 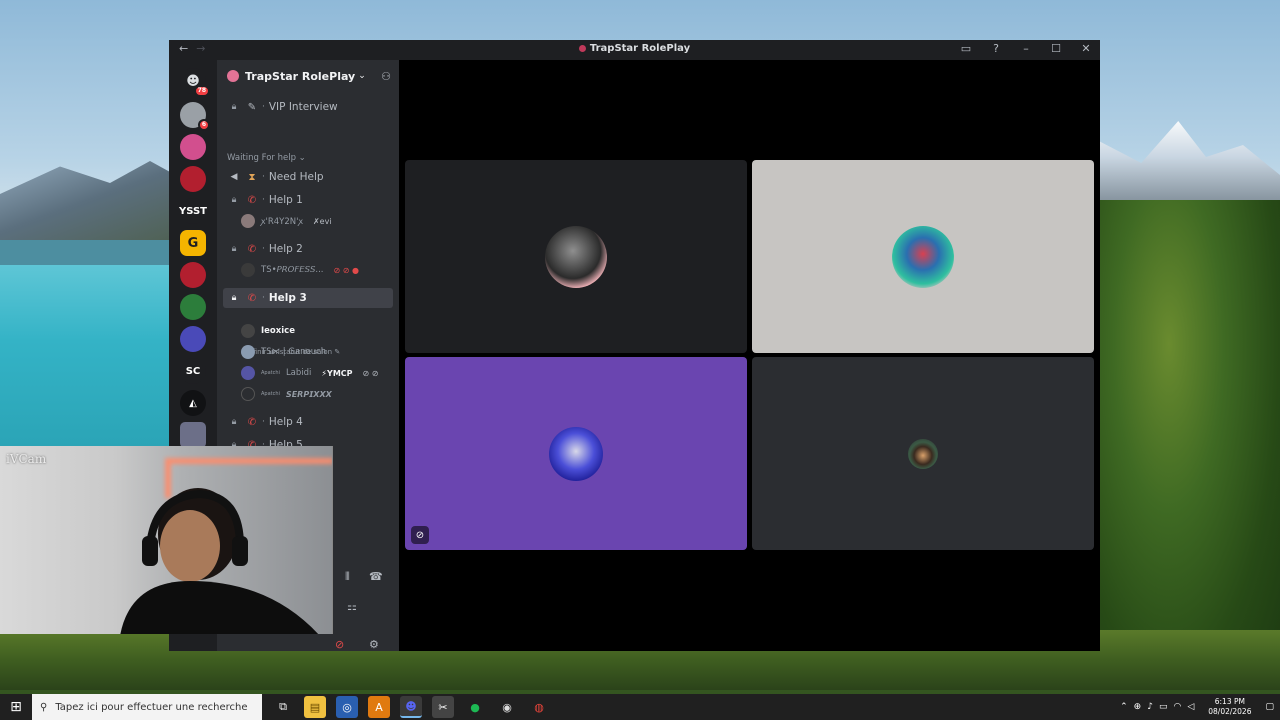 What do you see at coordinates (1056, 48) in the screenshot?
I see `maximize-icon: ☐` at bounding box center [1056, 48].